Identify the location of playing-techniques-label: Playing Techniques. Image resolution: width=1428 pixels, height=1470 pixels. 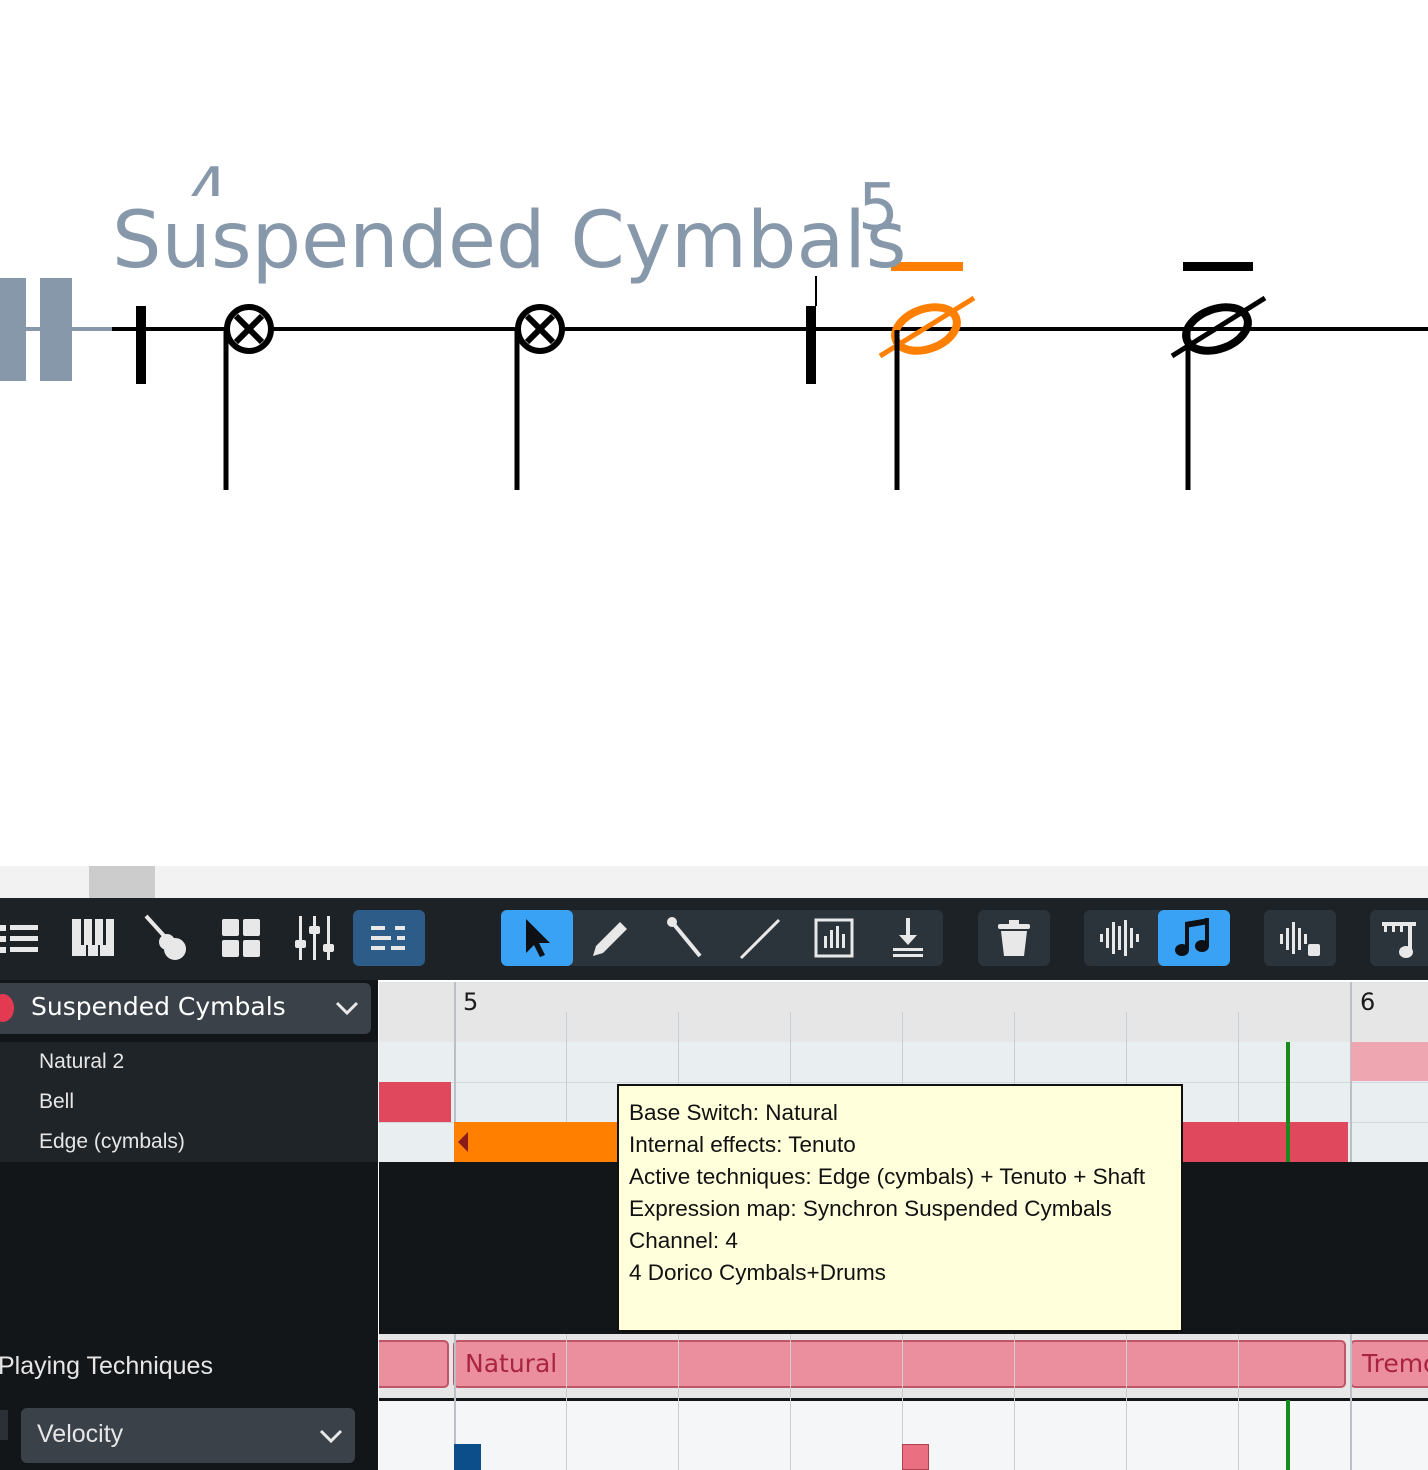
(106, 1366).